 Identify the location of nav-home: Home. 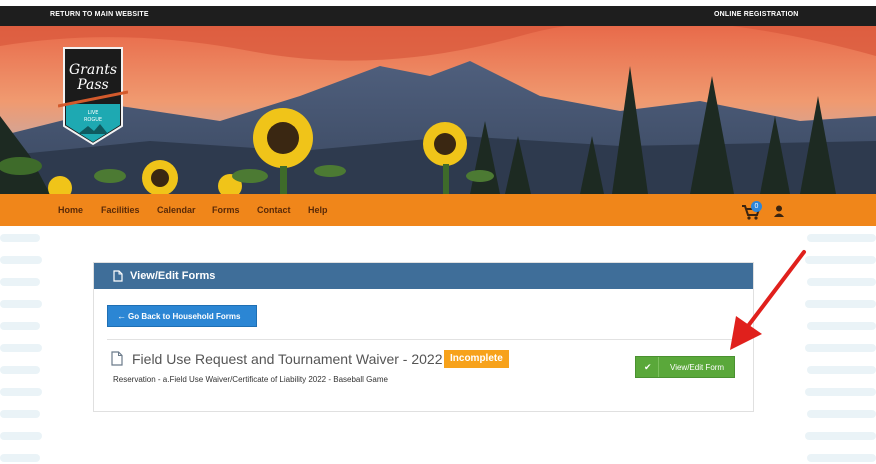
(70, 210).